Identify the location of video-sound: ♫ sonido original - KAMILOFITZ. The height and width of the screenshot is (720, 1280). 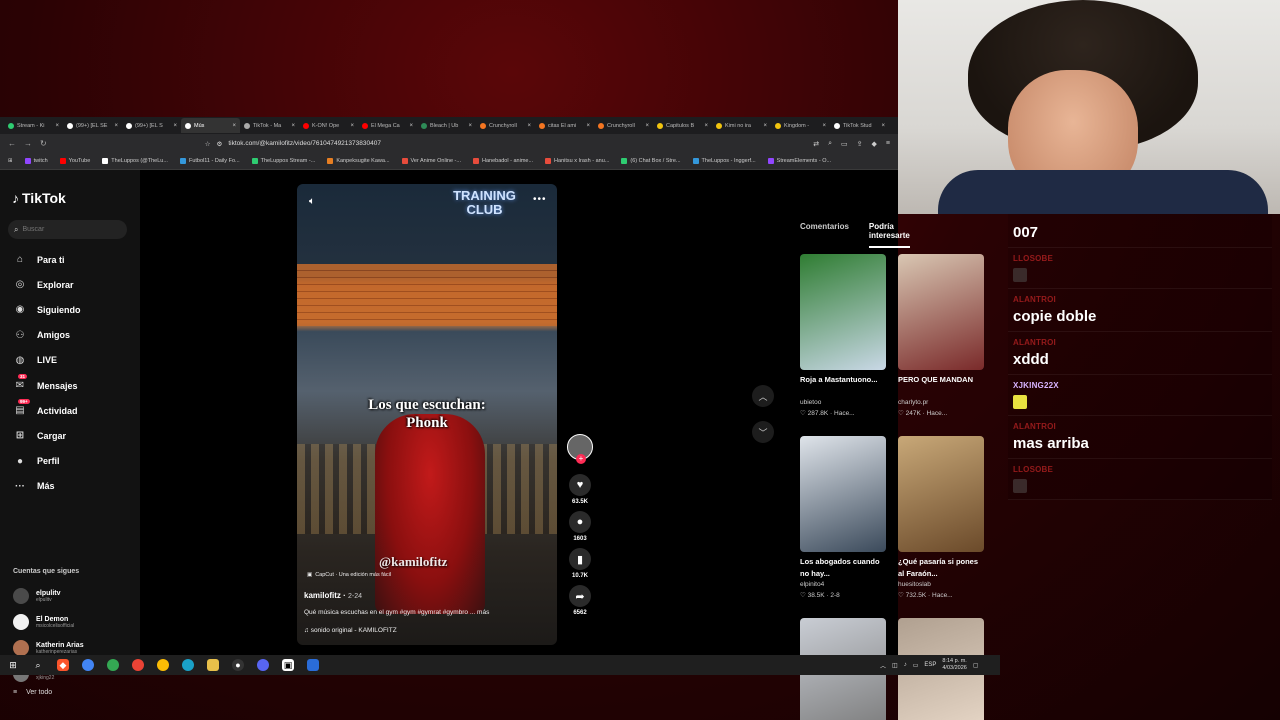
(350, 630).